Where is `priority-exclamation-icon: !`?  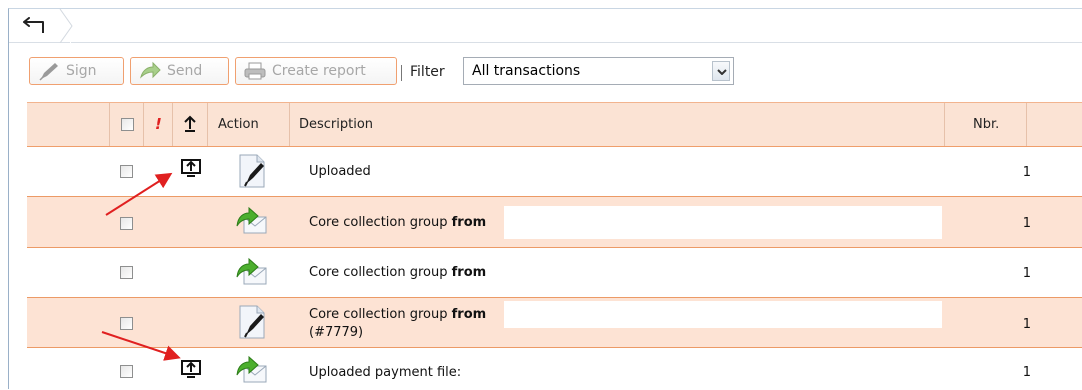
priority-exclamation-icon: ! is located at coordinates (158, 124).